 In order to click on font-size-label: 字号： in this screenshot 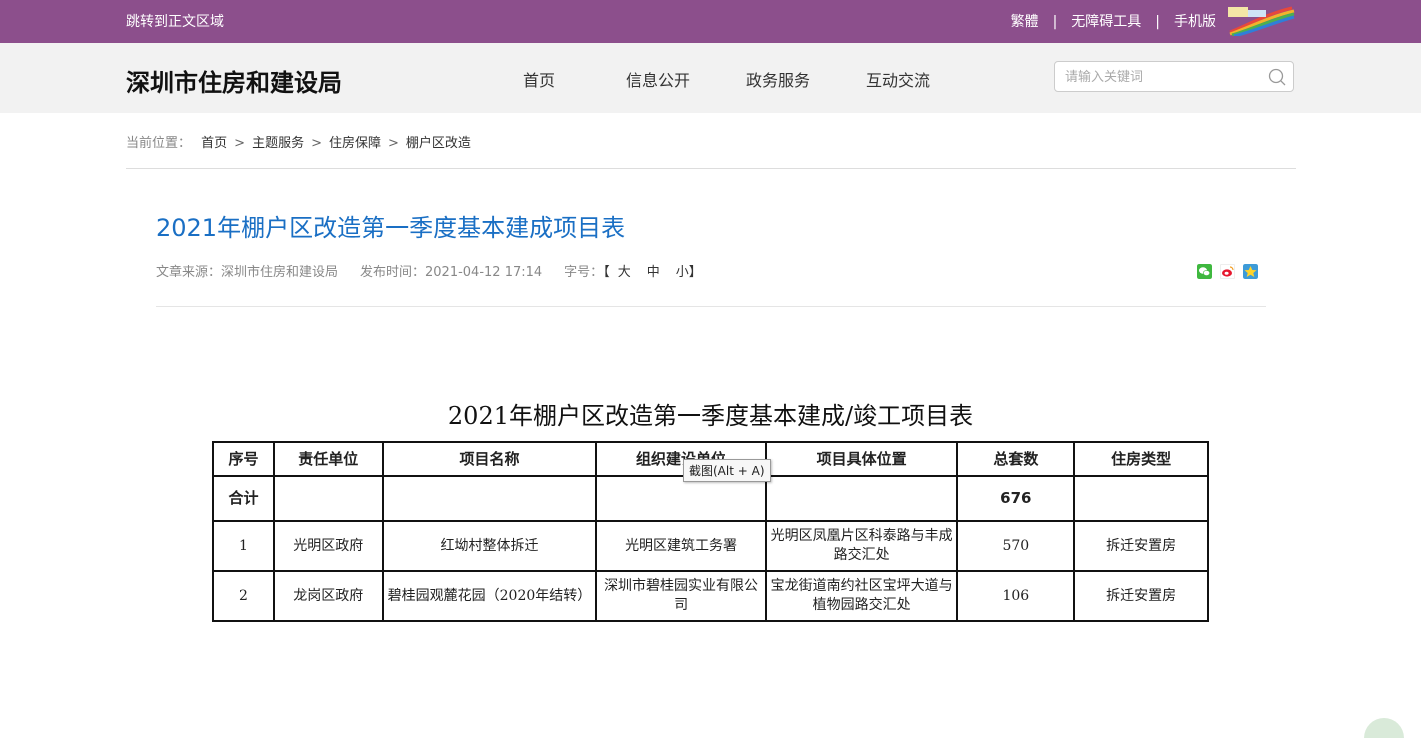, I will do `click(584, 272)`.